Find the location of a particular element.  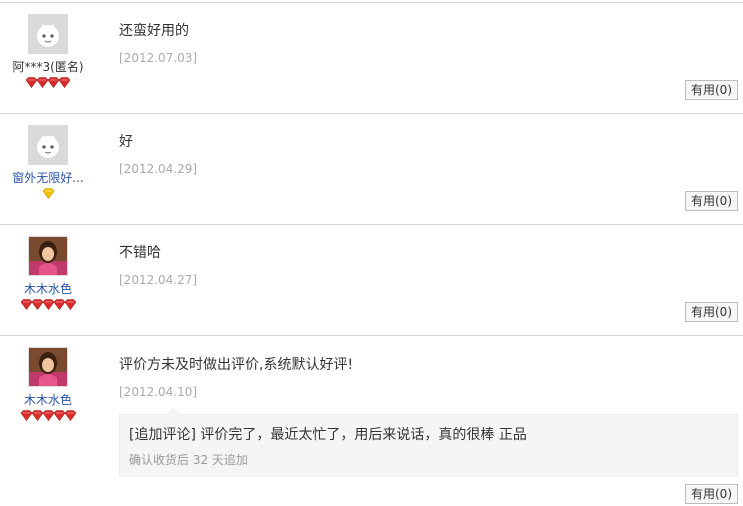

review-text: 还蛮好用的 is located at coordinates (154, 31).